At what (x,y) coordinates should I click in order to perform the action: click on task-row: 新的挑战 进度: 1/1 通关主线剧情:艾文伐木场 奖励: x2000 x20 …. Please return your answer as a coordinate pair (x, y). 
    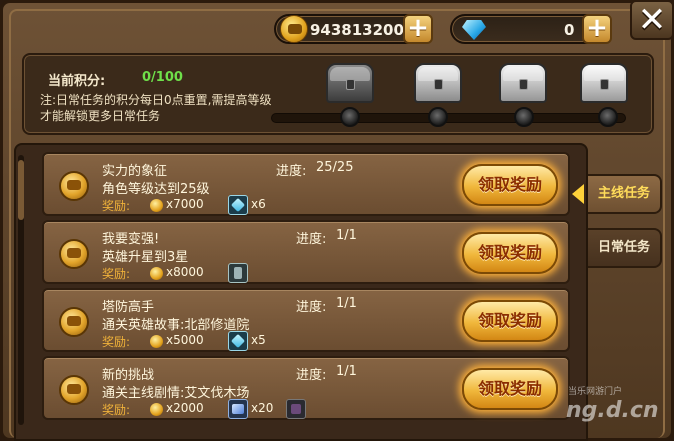
    Looking at the image, I should click on (306, 388).